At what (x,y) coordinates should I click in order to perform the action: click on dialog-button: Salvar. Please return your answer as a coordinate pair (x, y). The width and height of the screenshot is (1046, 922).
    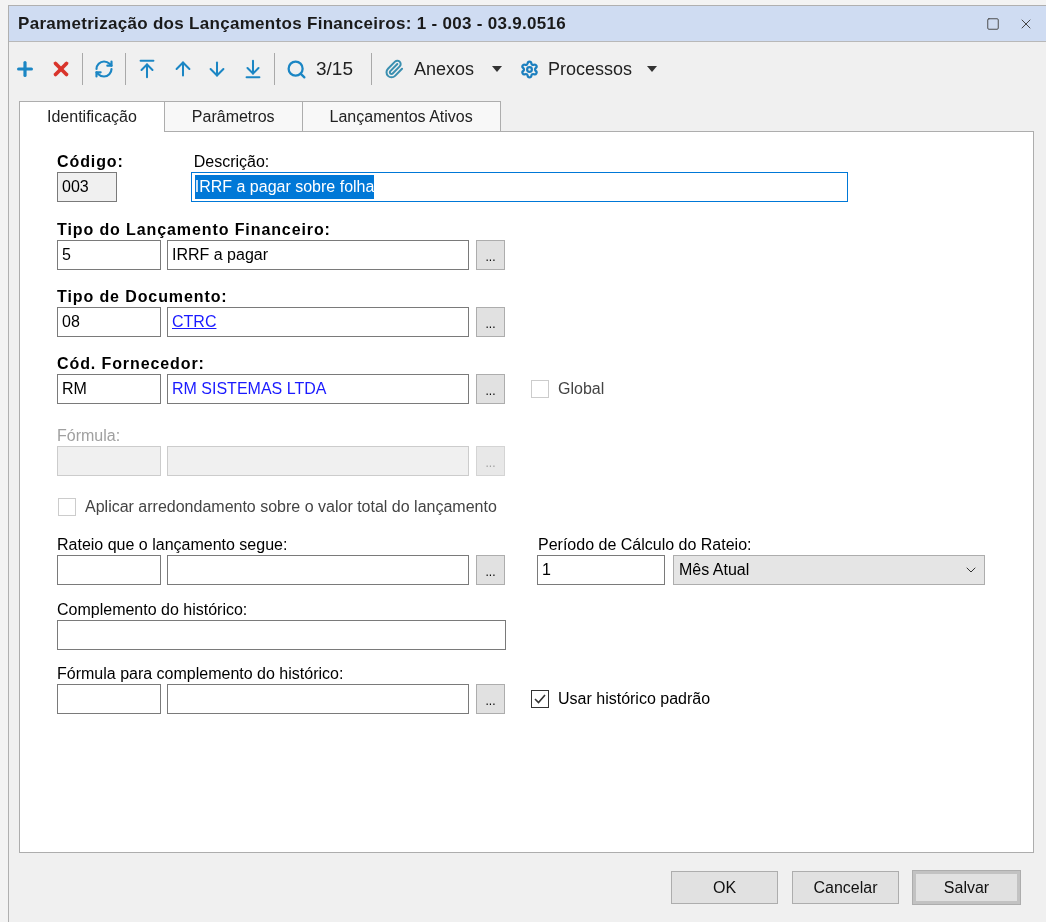
    Looking at the image, I should click on (966, 887).